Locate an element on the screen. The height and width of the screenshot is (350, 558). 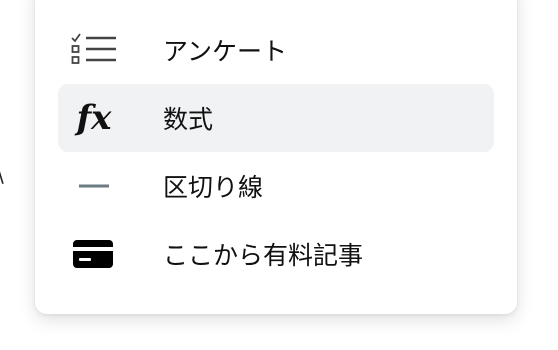
fx-glyph: fx is located at coordinates (94, 118).